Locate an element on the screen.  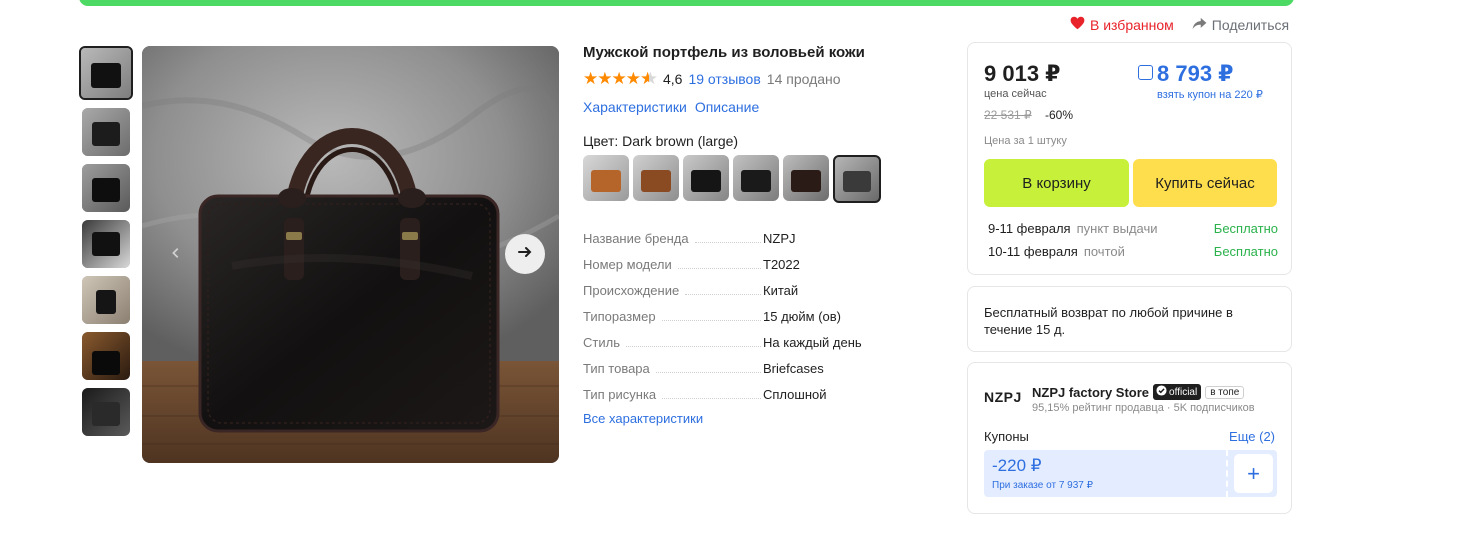
official-badge: official is located at coordinates (1177, 392).